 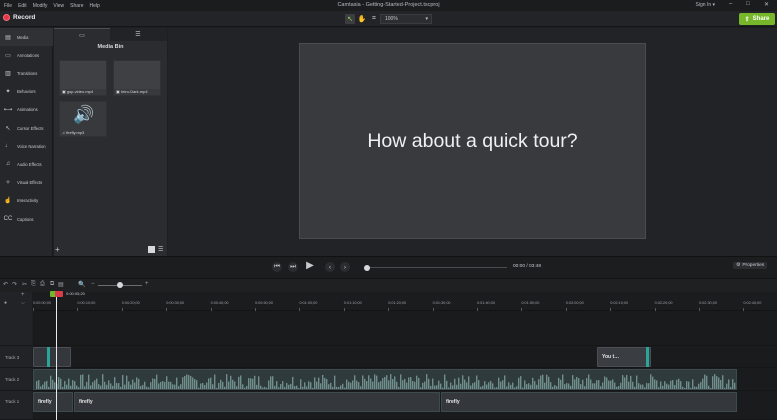 I want to click on add-track-icon: +, so click(x=23, y=295).